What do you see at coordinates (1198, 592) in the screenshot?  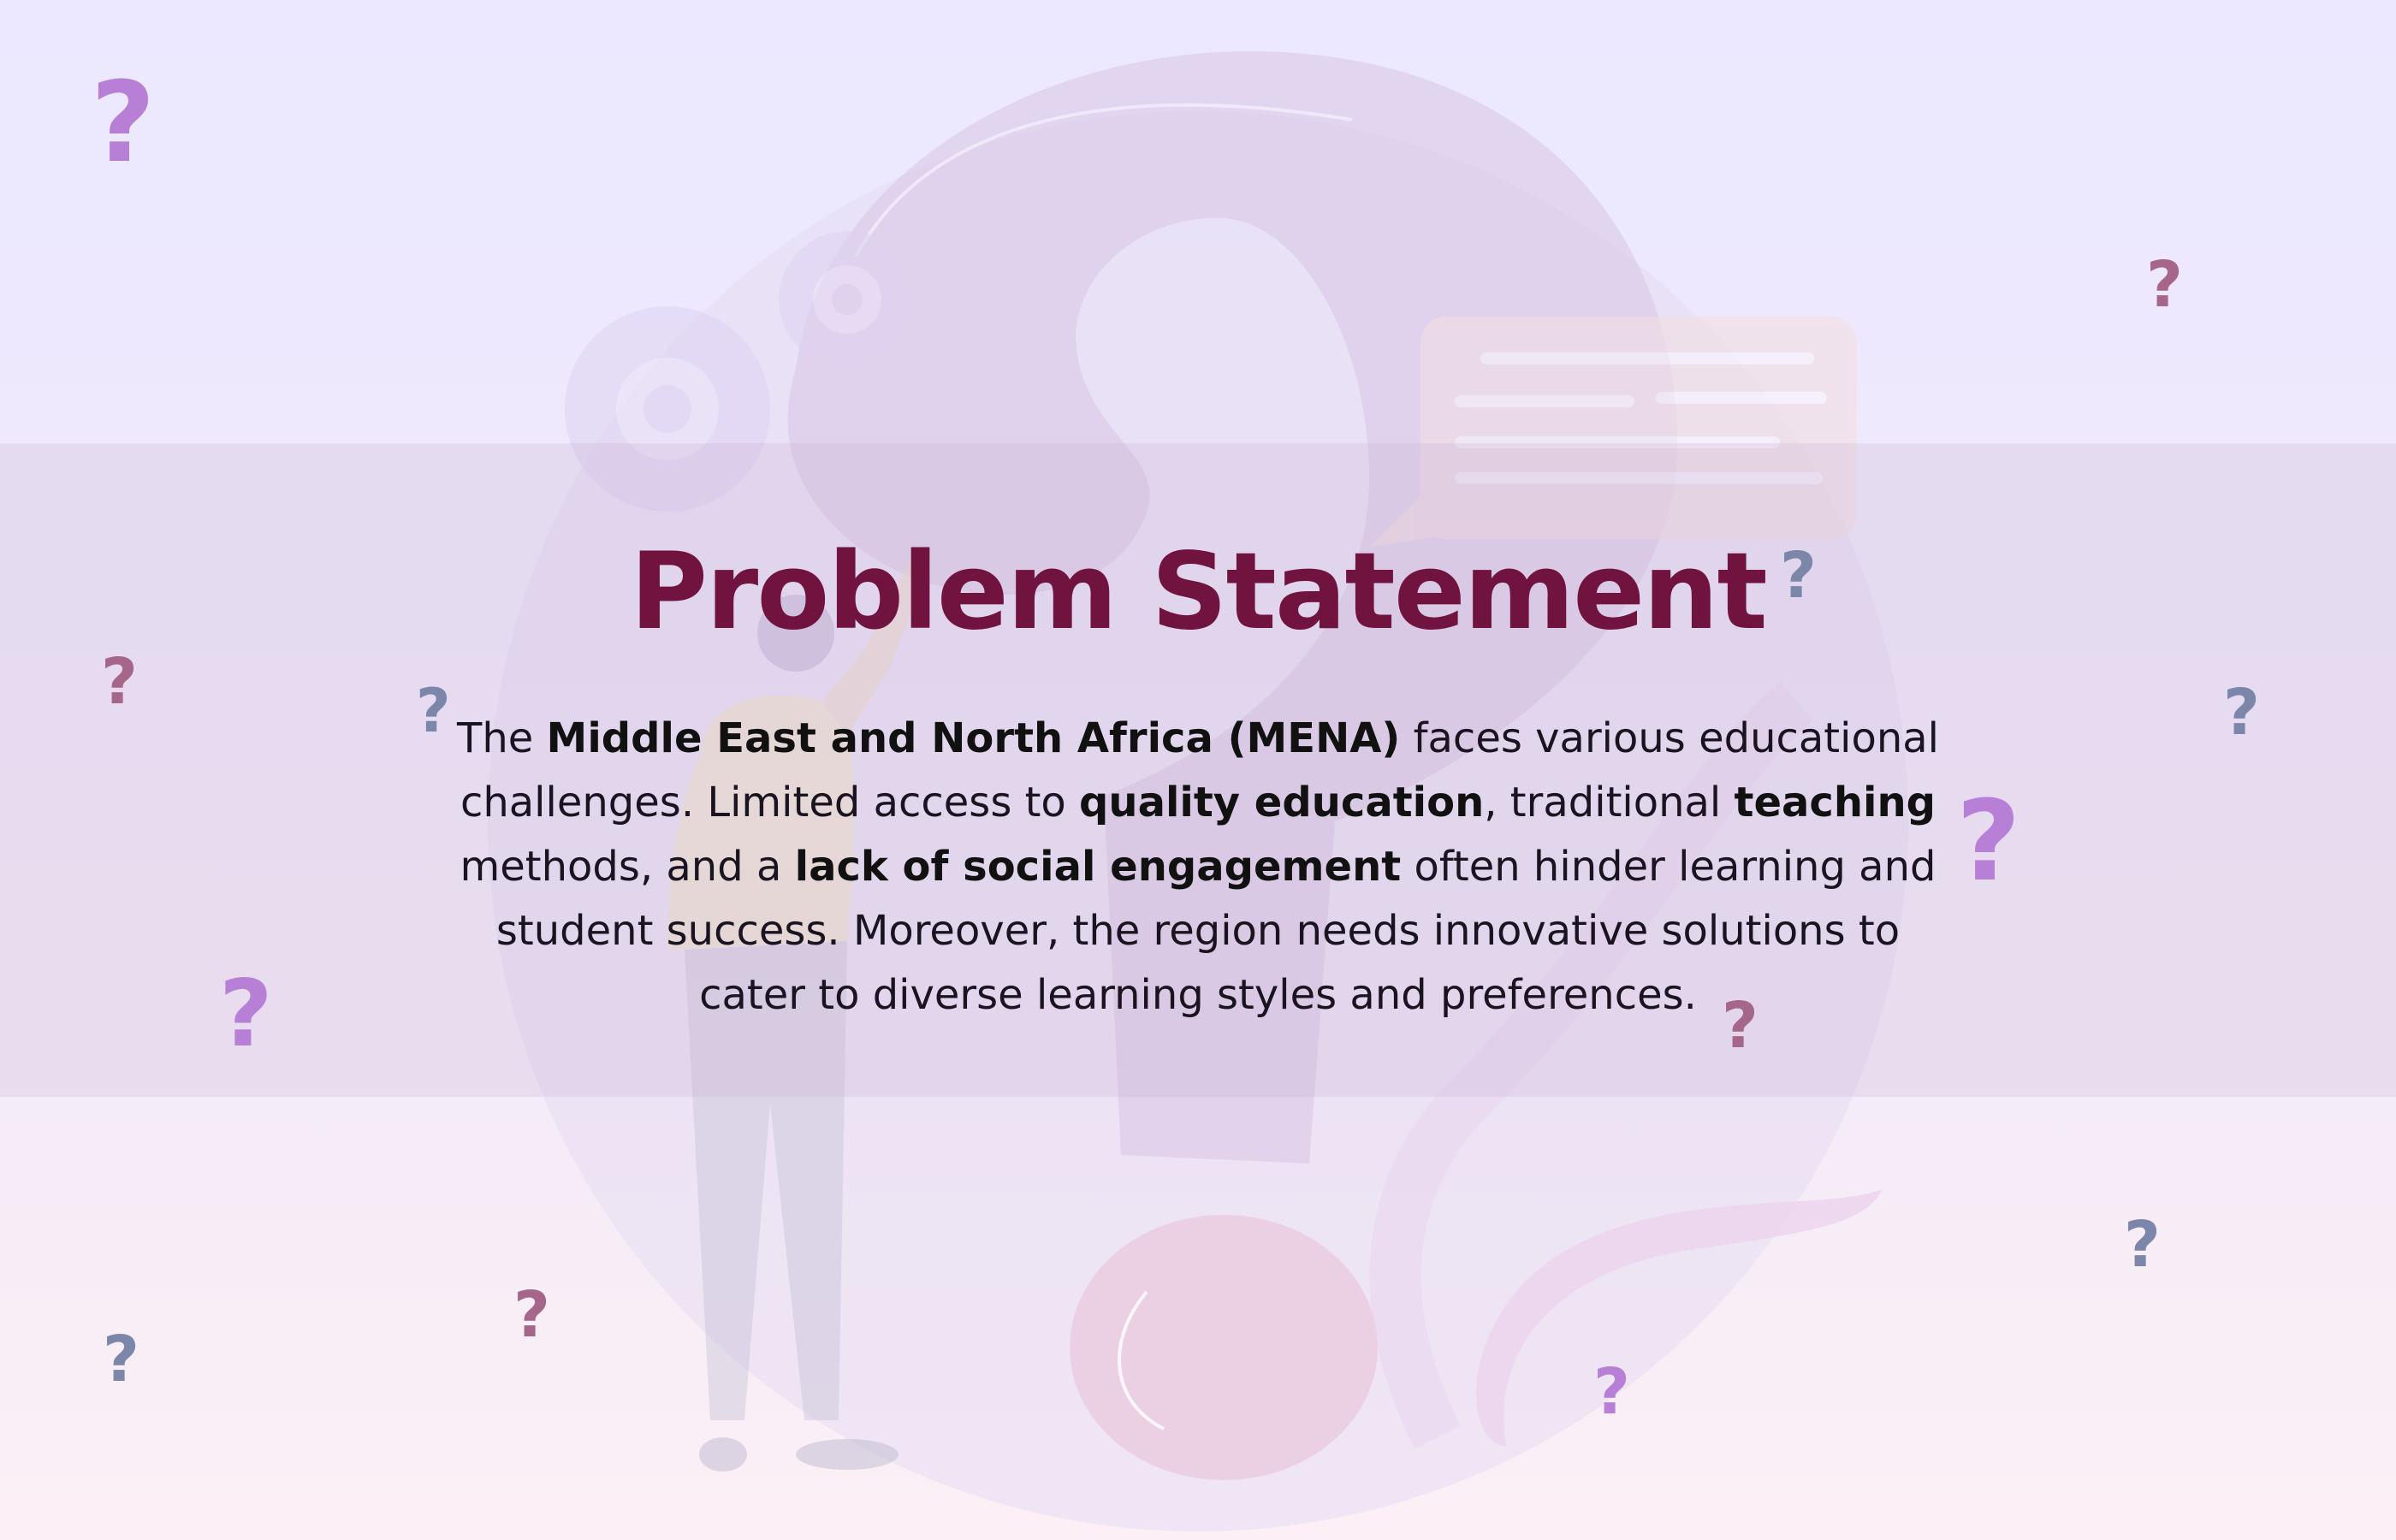 I see `page-title: Problem Statement` at bounding box center [1198, 592].